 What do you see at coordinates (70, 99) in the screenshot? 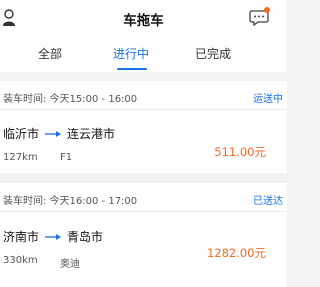
I see `loading-time: 装车时间: 今天15:00 - 16:00` at bounding box center [70, 99].